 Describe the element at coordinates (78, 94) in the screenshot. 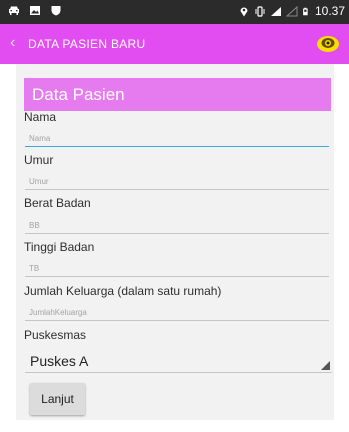

I see `section-title: Data Pasien` at that location.